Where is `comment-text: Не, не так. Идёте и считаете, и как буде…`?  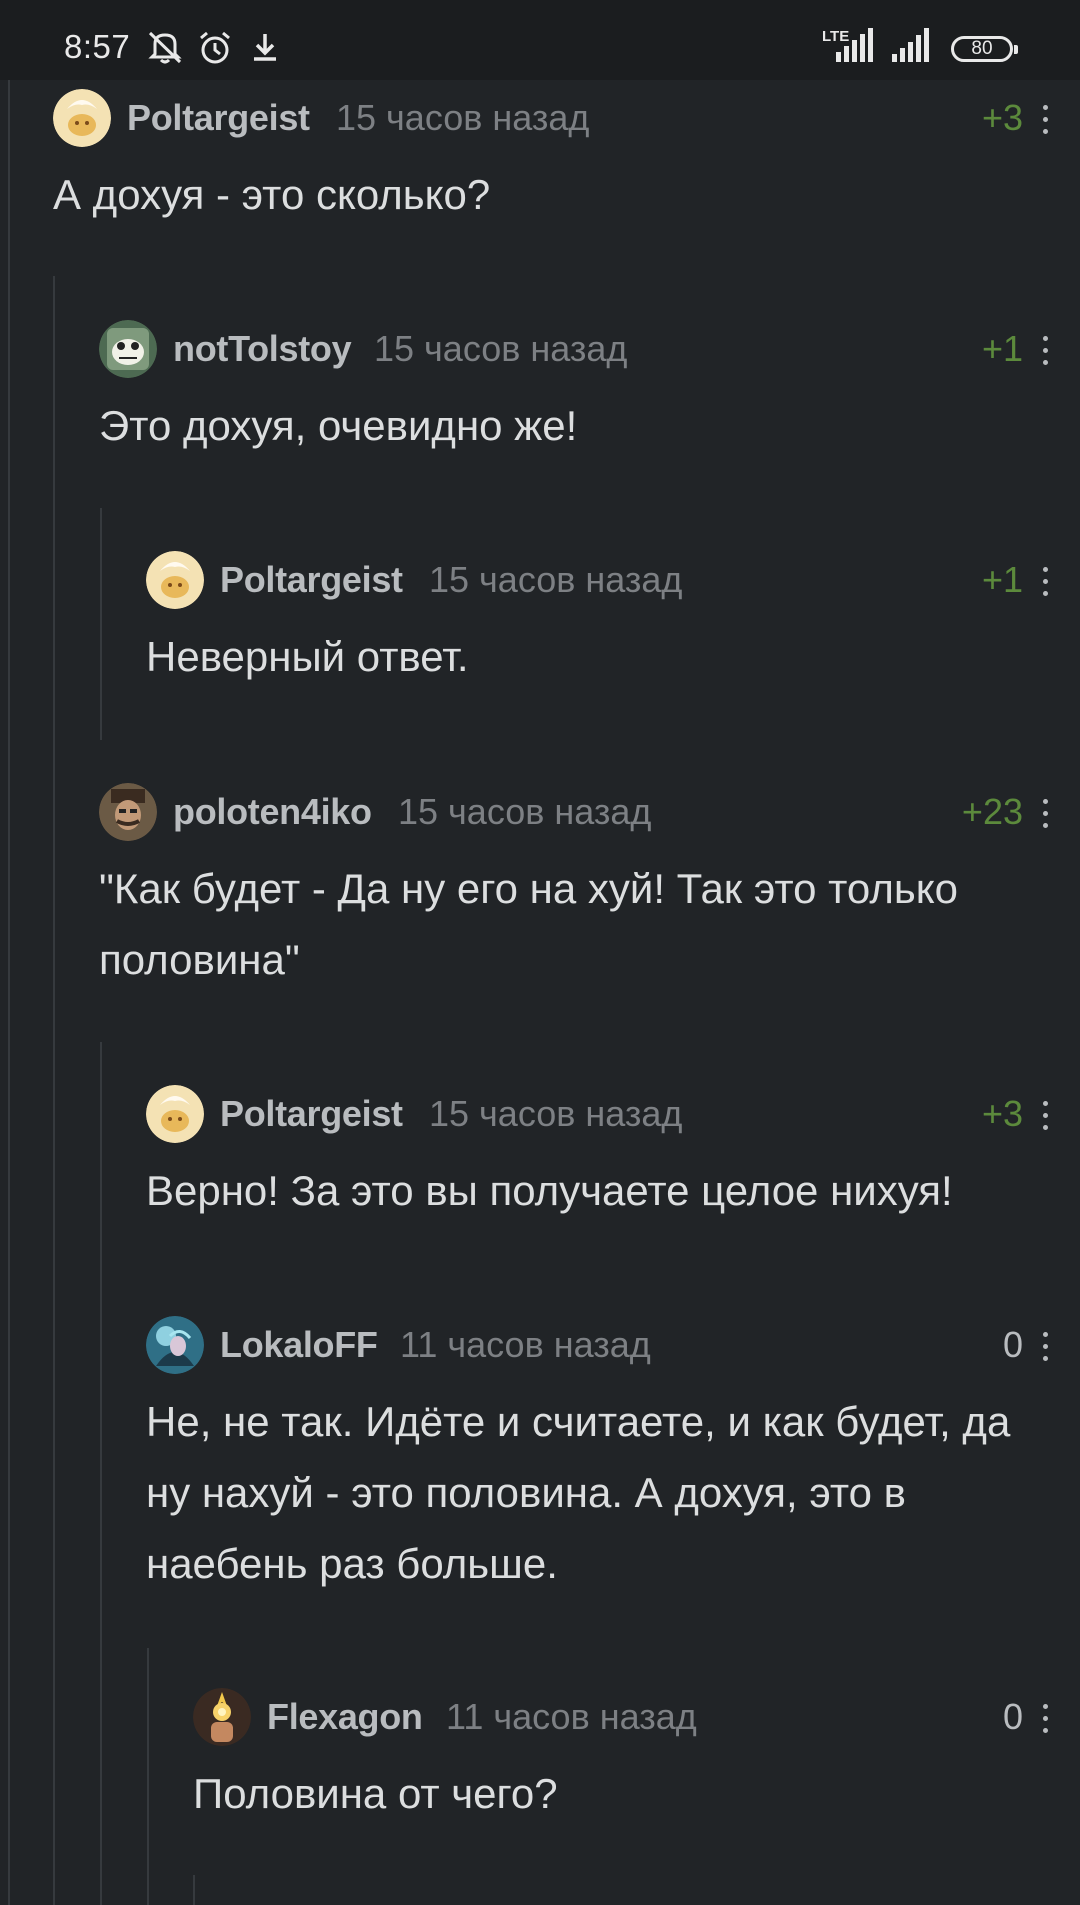 comment-text: Не, не так. Идёте и считаете, и как буде… is located at coordinates (578, 1492).